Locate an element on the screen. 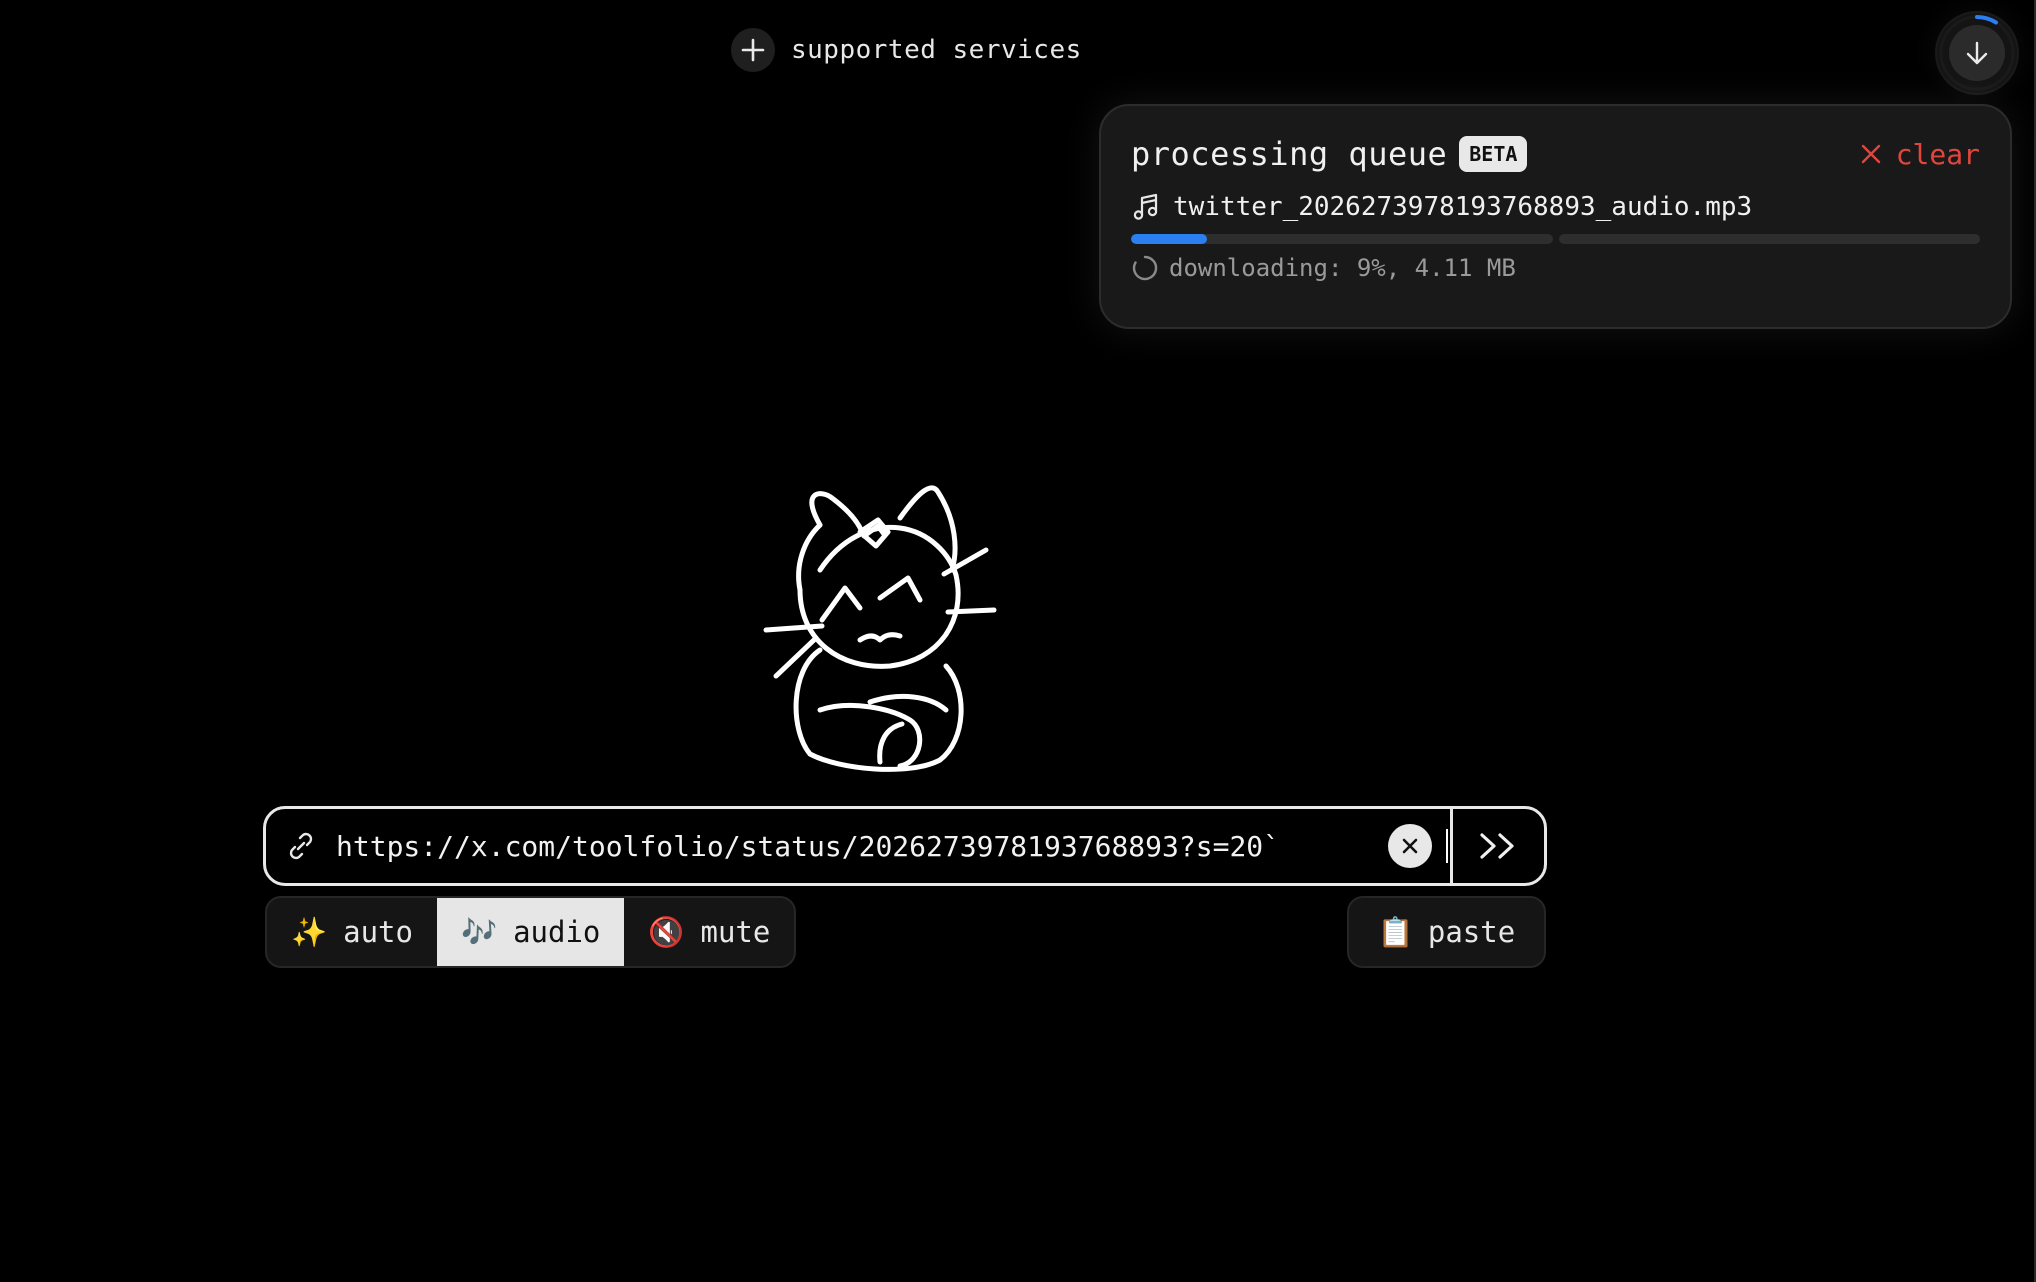  queue-item-status-row: downloading: 9%, 4.11 MB is located at coordinates (1555, 268).